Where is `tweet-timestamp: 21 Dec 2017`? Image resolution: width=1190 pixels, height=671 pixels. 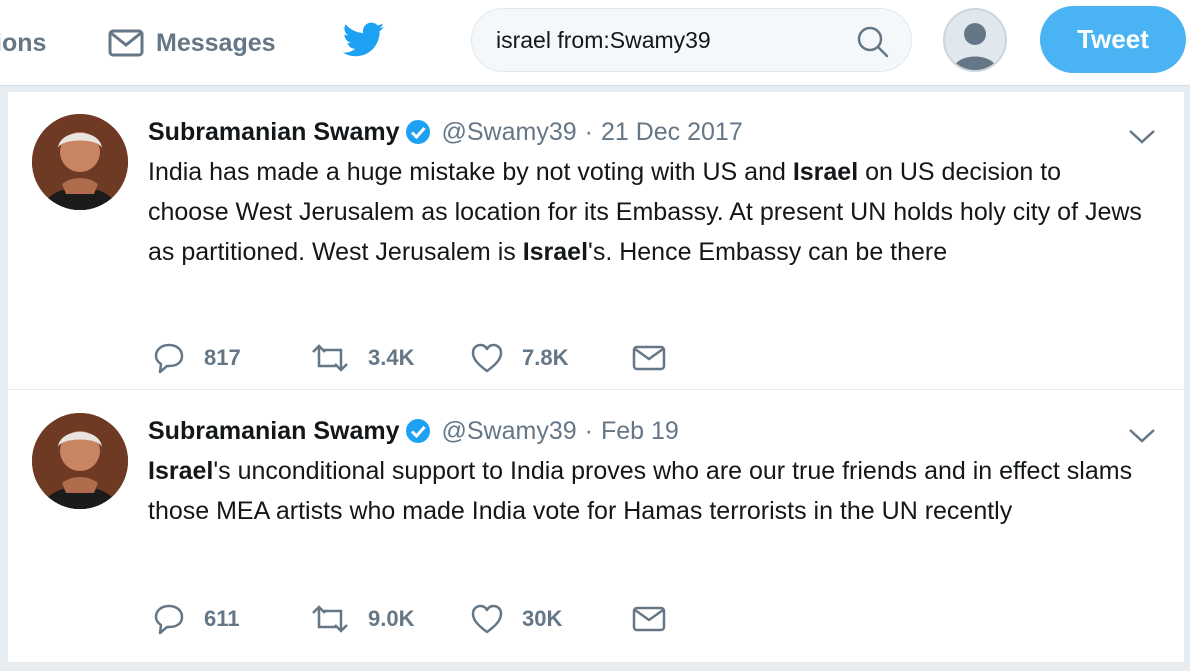 tweet-timestamp: 21 Dec 2017 is located at coordinates (672, 132).